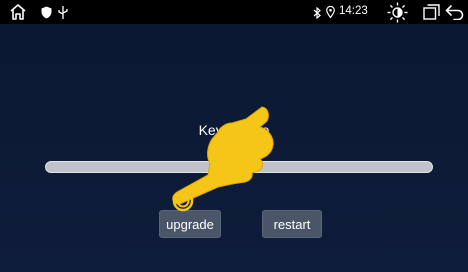 The width and height of the screenshot is (468, 272). I want to click on restart-button: restart, so click(292, 224).